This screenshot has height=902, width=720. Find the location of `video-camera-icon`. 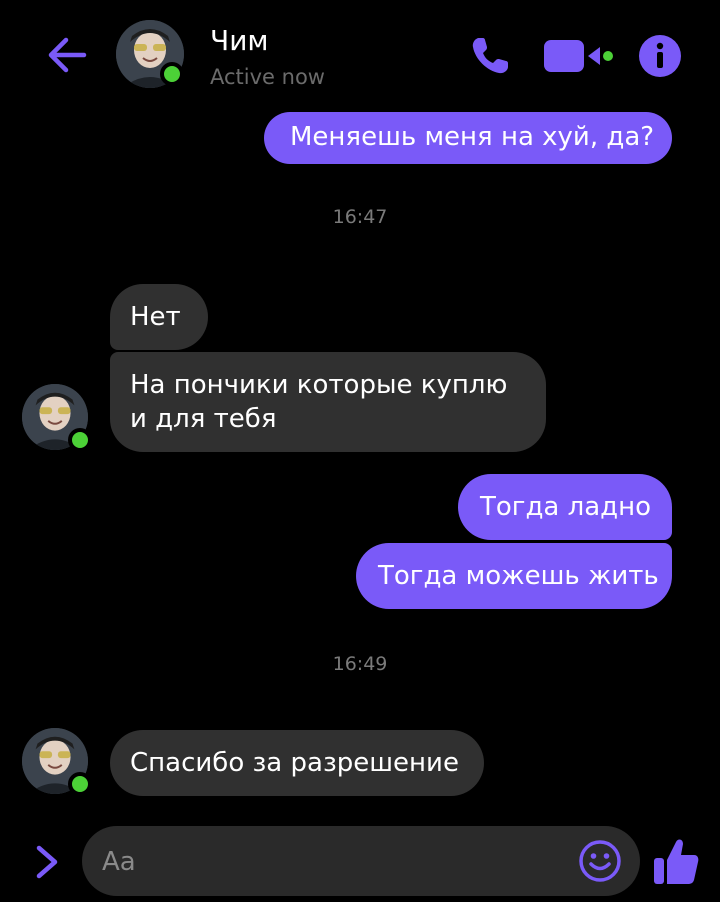

video-camera-icon is located at coordinates (578, 56).